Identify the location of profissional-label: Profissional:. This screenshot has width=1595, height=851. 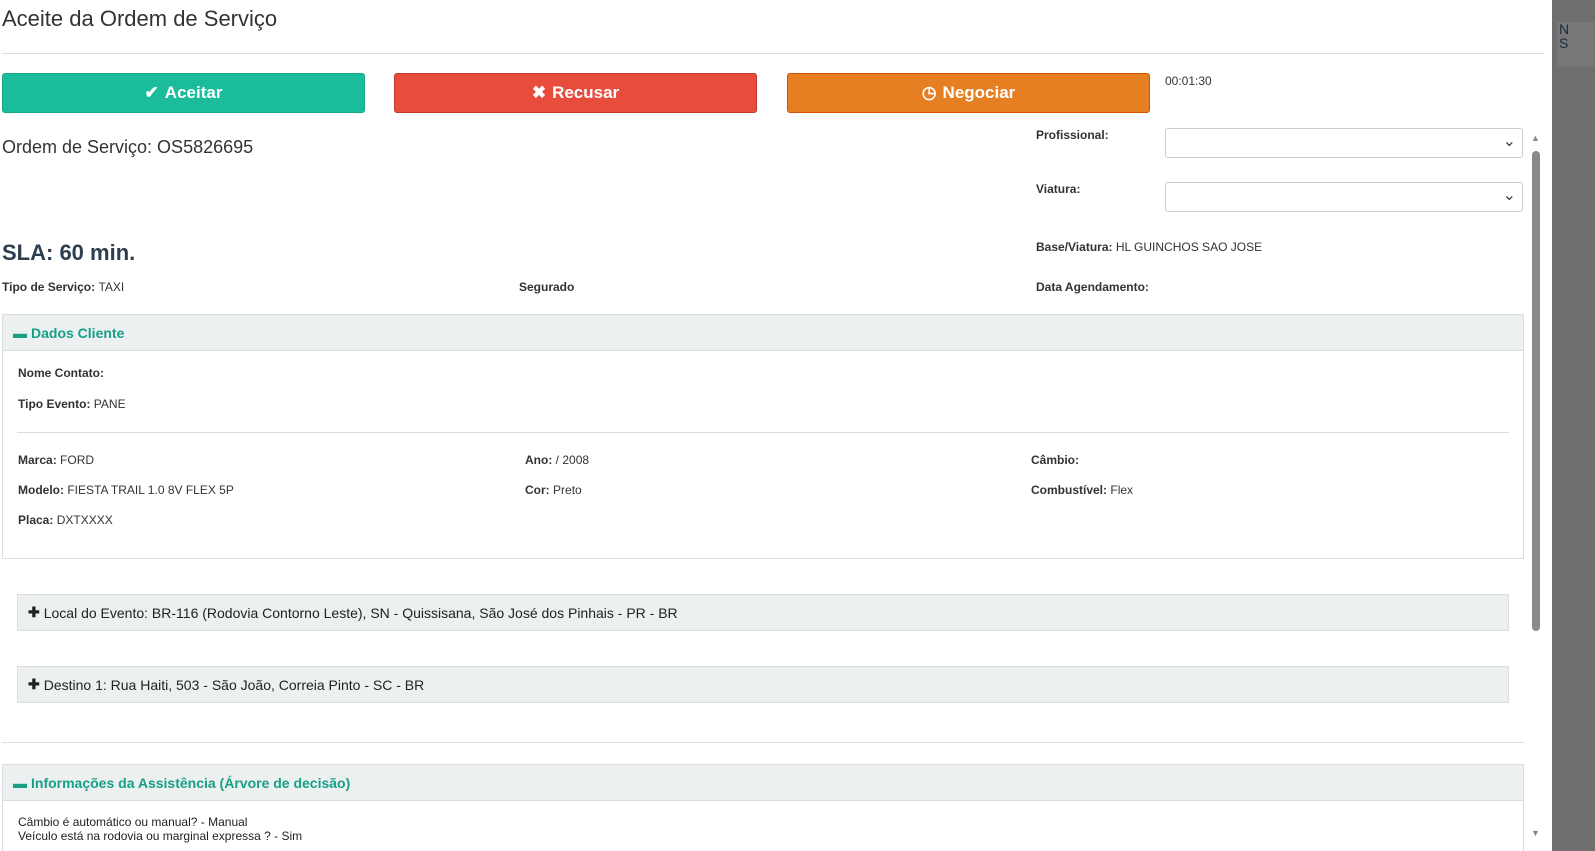
(1072, 135).